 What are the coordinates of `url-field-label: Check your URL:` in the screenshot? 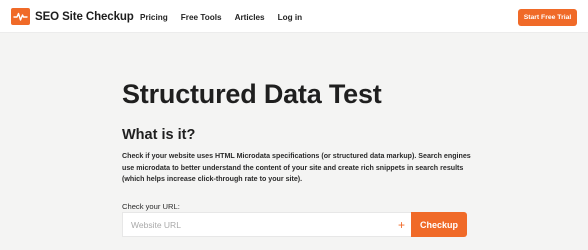 It's located at (151, 206).